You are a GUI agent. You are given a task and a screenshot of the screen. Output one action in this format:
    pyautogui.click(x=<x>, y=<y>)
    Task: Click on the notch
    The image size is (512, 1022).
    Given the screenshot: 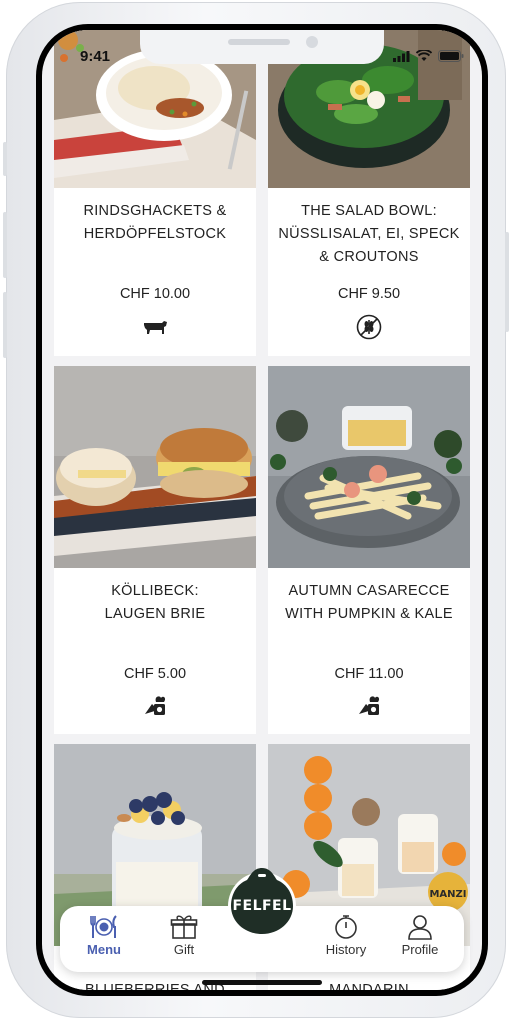 What is the action you would take?
    pyautogui.click(x=262, y=47)
    